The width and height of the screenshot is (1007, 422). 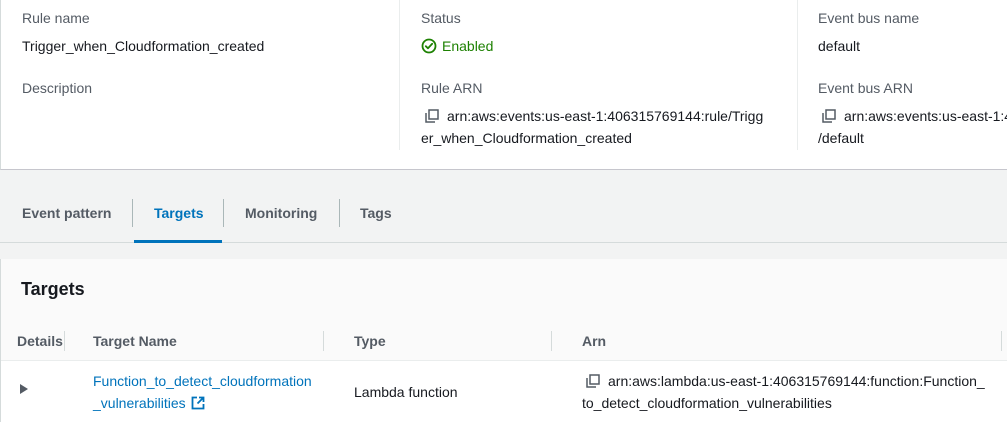 I want to click on rule-name-label: Rule name, so click(x=56, y=18).